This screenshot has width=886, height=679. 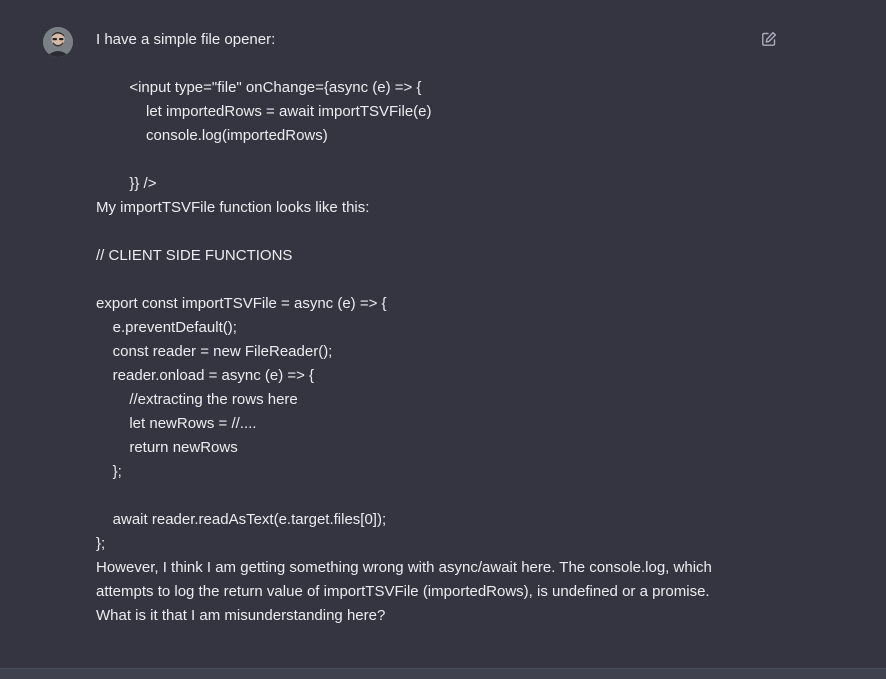 What do you see at coordinates (194, 255) in the screenshot?
I see `code-line: // CLIENT SIDE FUNCTIONS` at bounding box center [194, 255].